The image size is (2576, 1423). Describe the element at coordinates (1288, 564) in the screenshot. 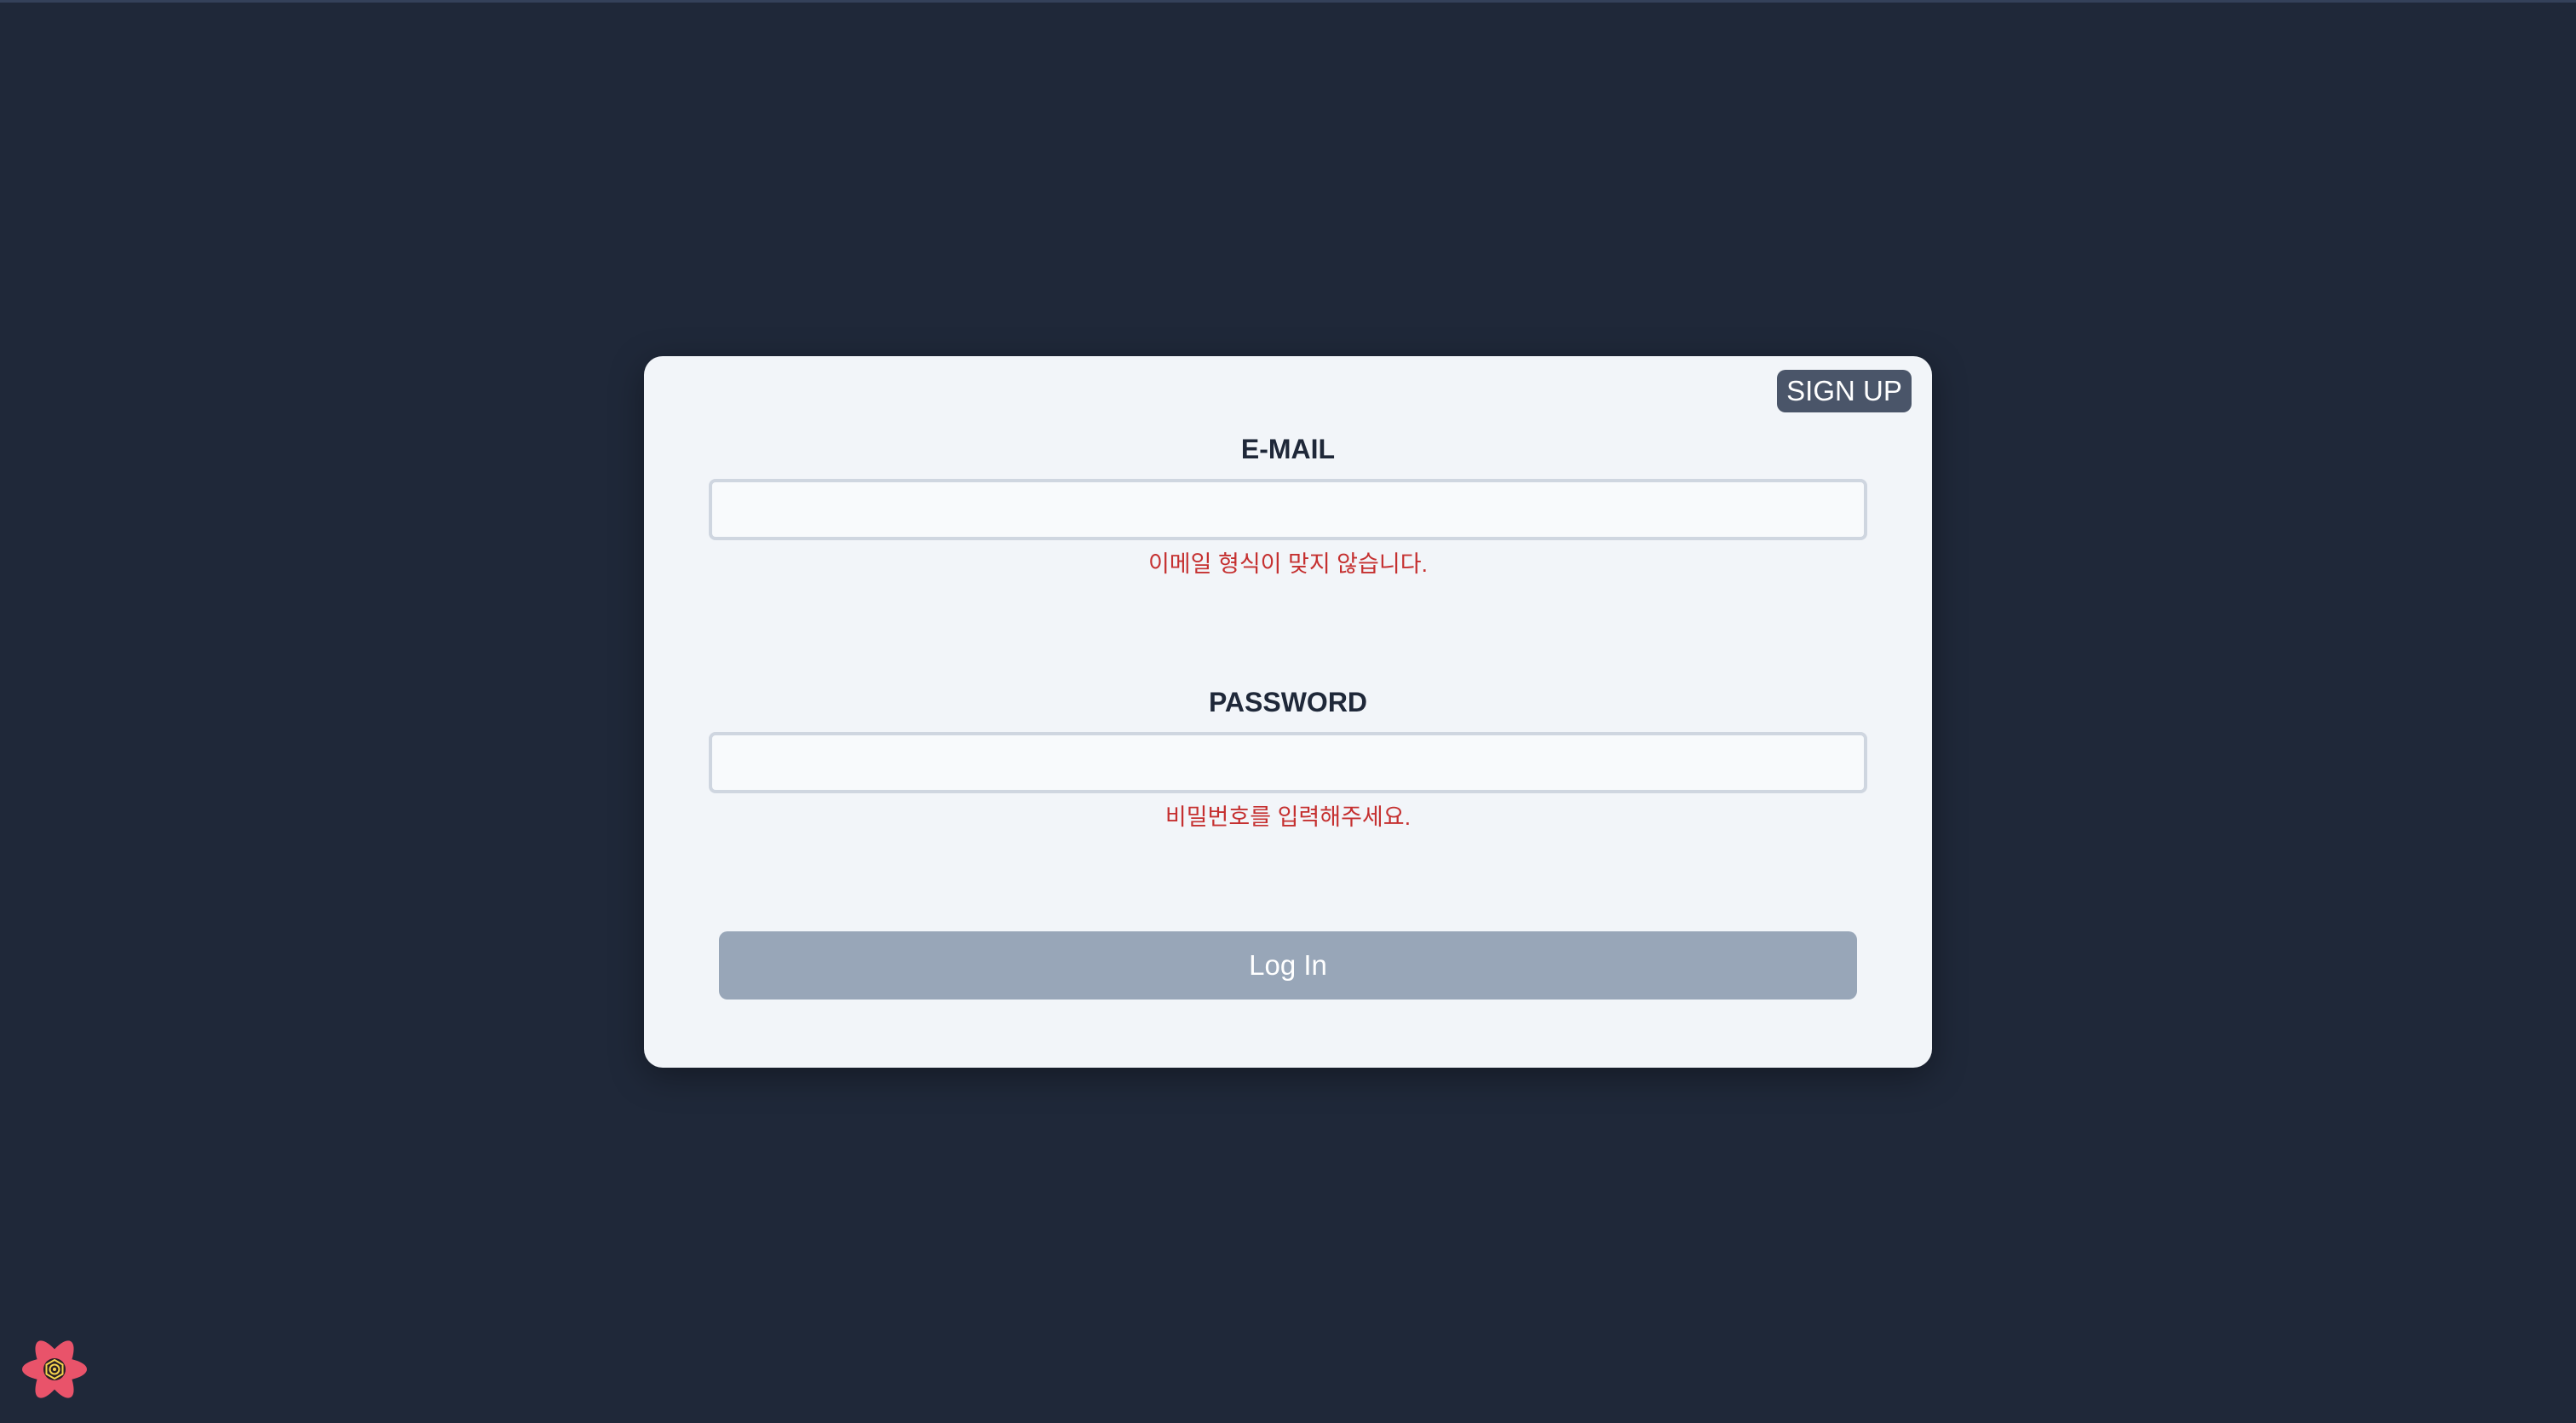

I see `email-error-message: 이메일 형식이 맞지 않습니다.` at that location.